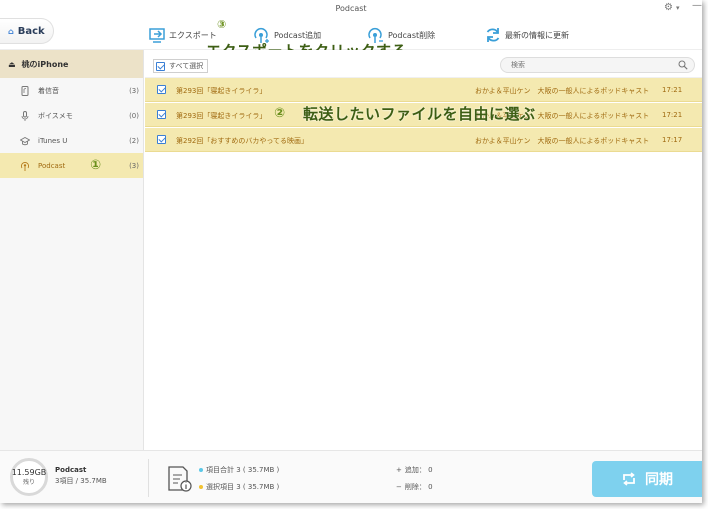  I want to click on sync-button: 同期, so click(647, 479).